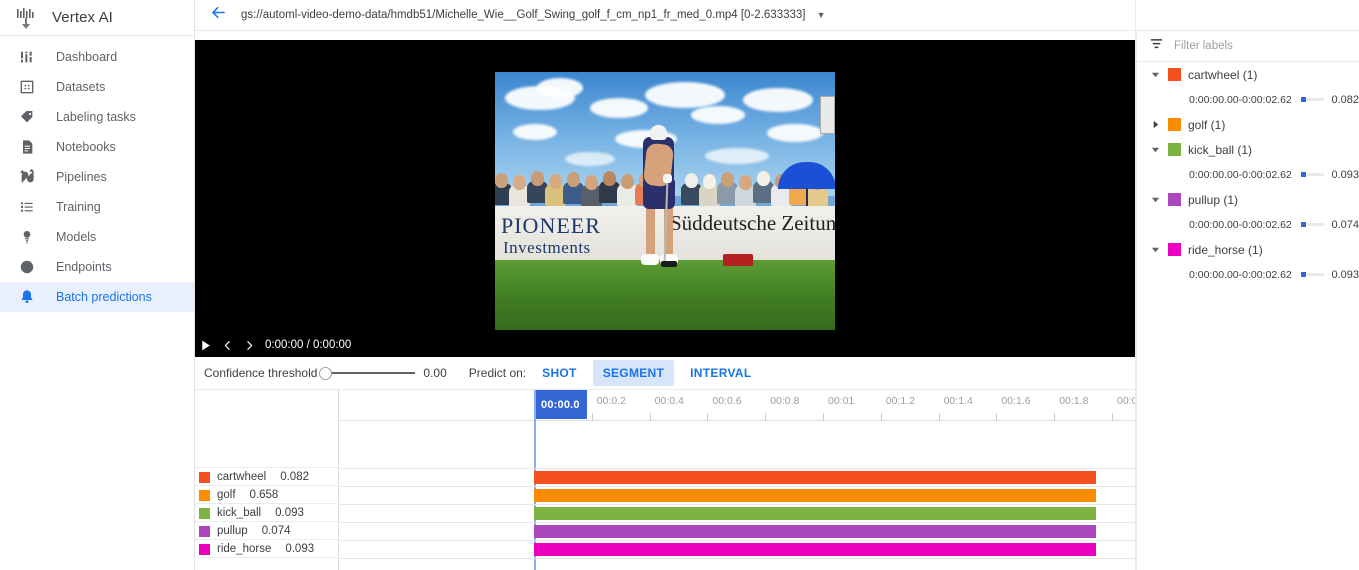  Describe the element at coordinates (27, 297) in the screenshot. I see `bell-icon` at that location.